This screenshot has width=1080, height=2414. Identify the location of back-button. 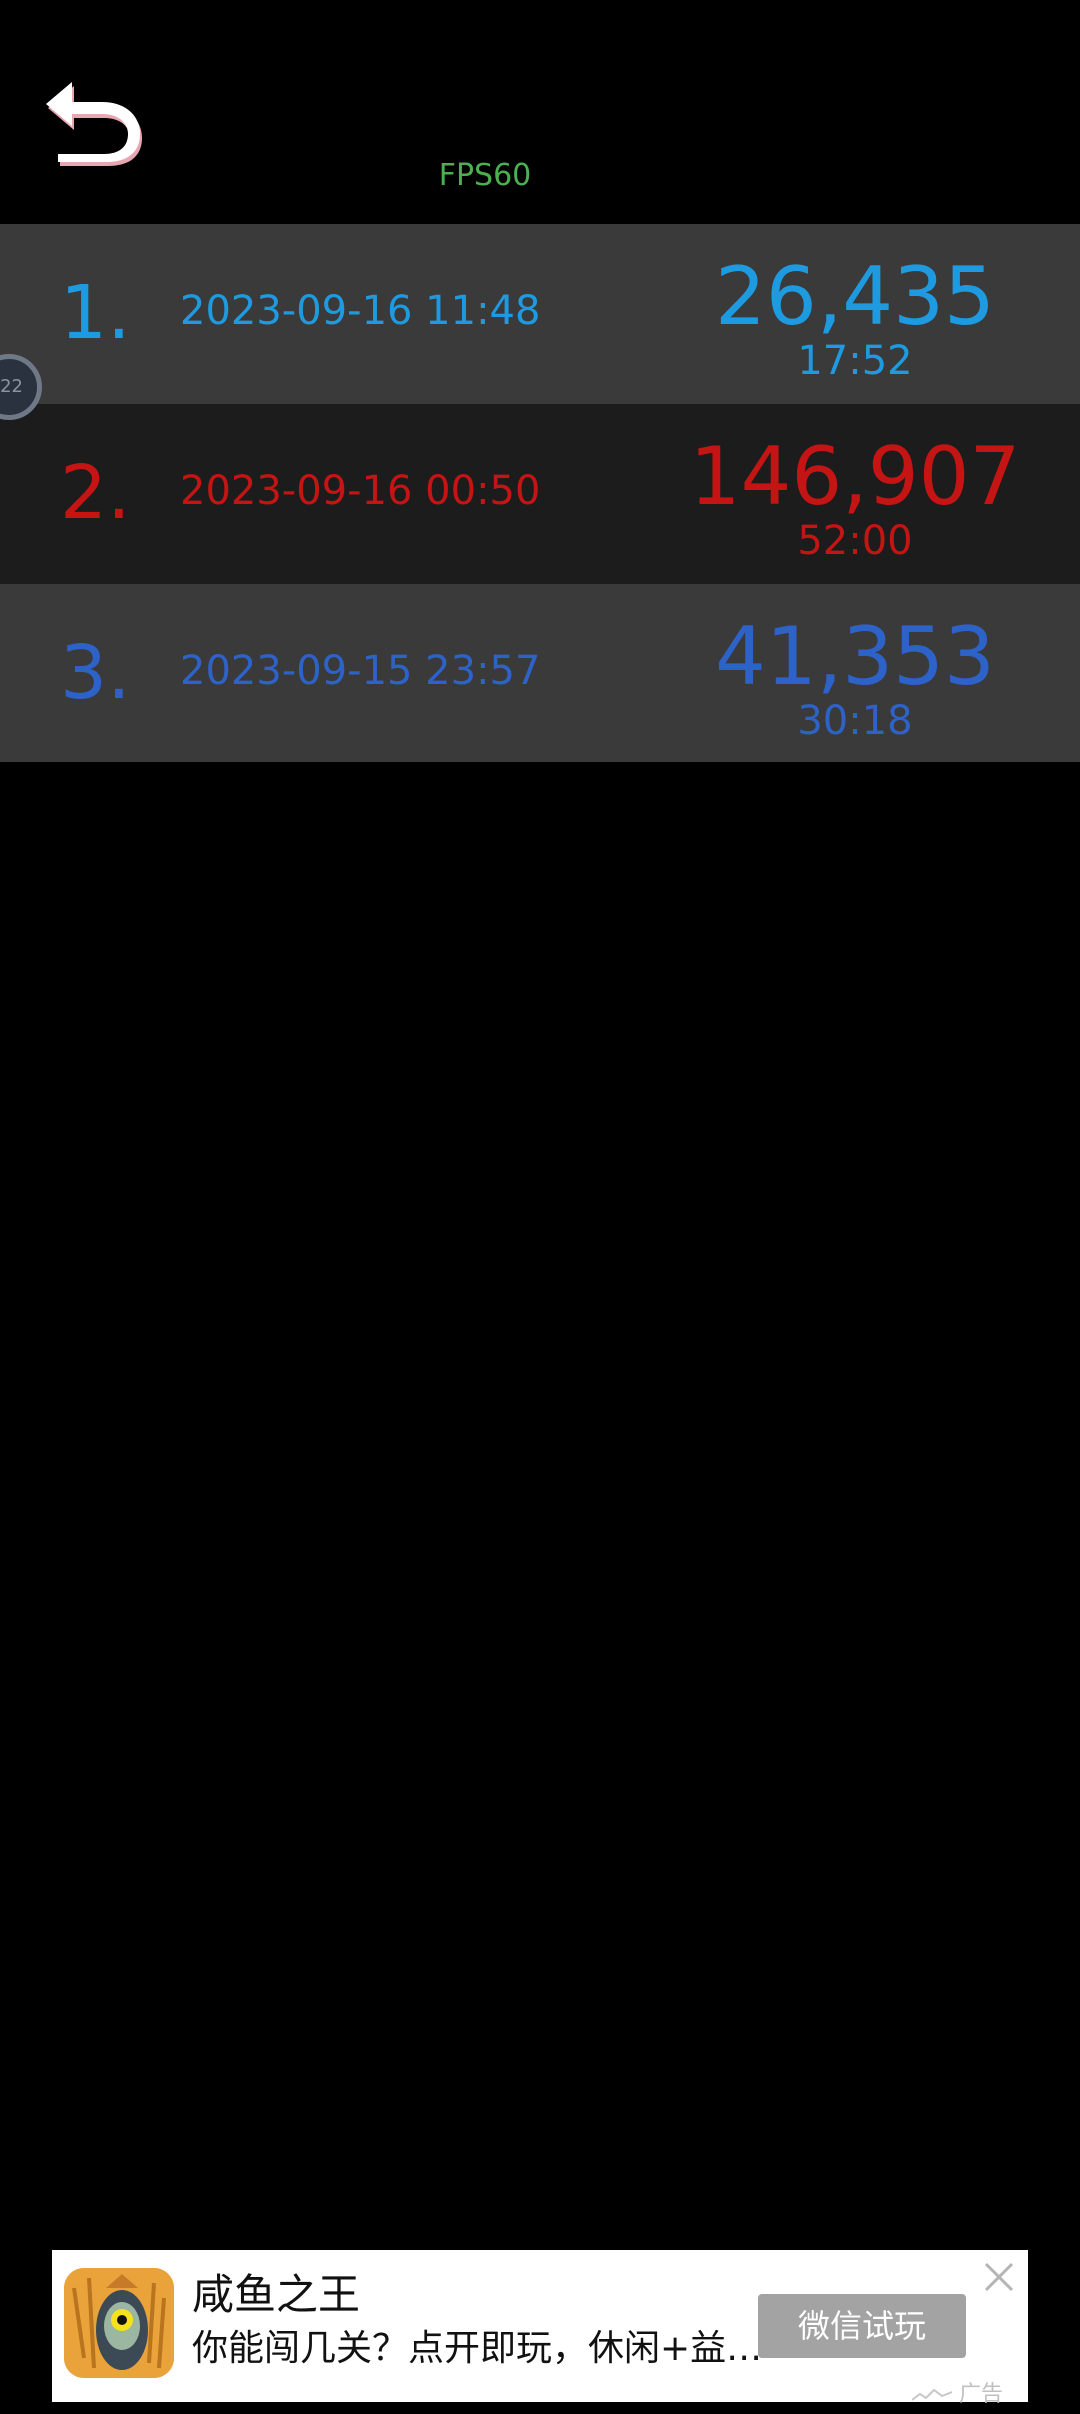
(96, 125).